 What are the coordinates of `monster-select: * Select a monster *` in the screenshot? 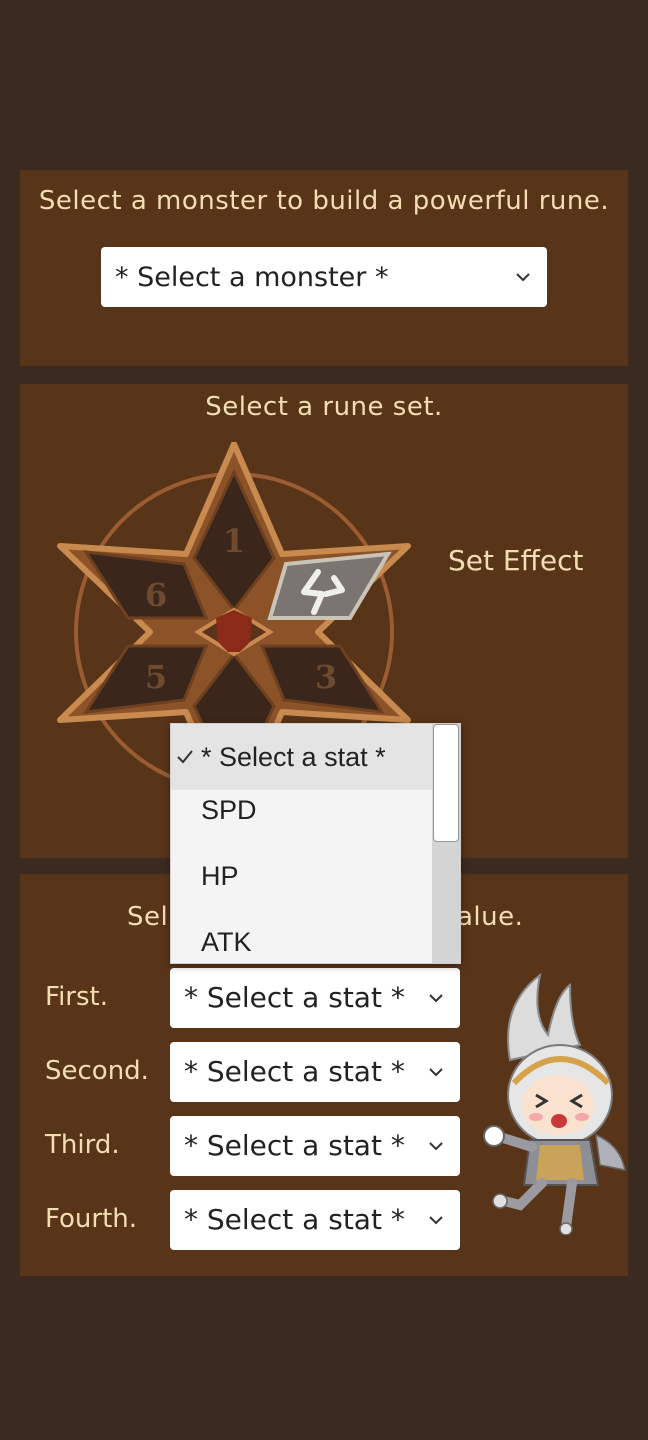 It's located at (324, 277).